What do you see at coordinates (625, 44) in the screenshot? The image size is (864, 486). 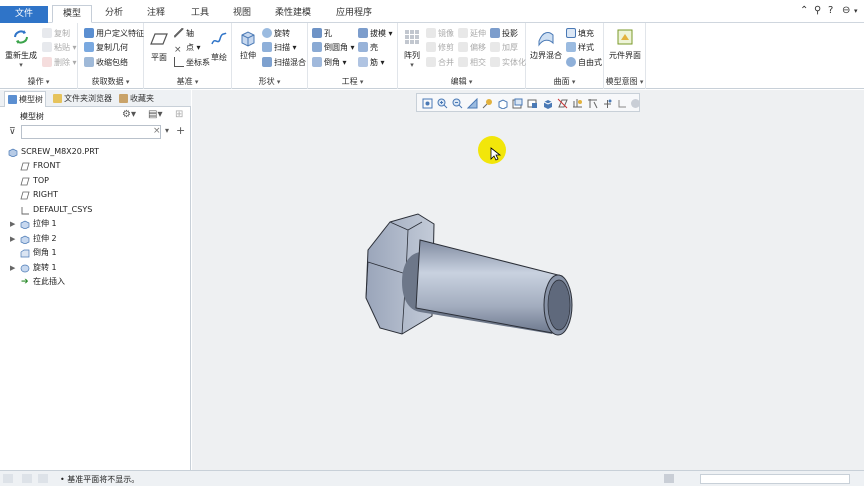 I see `component-interface-button: 元件界面` at bounding box center [625, 44].